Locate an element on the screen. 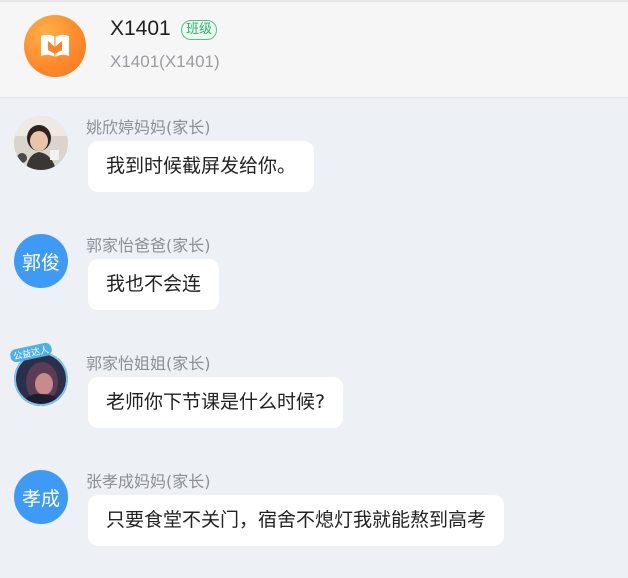  group-subtitle: X1401(X1401) is located at coordinates (165, 61).